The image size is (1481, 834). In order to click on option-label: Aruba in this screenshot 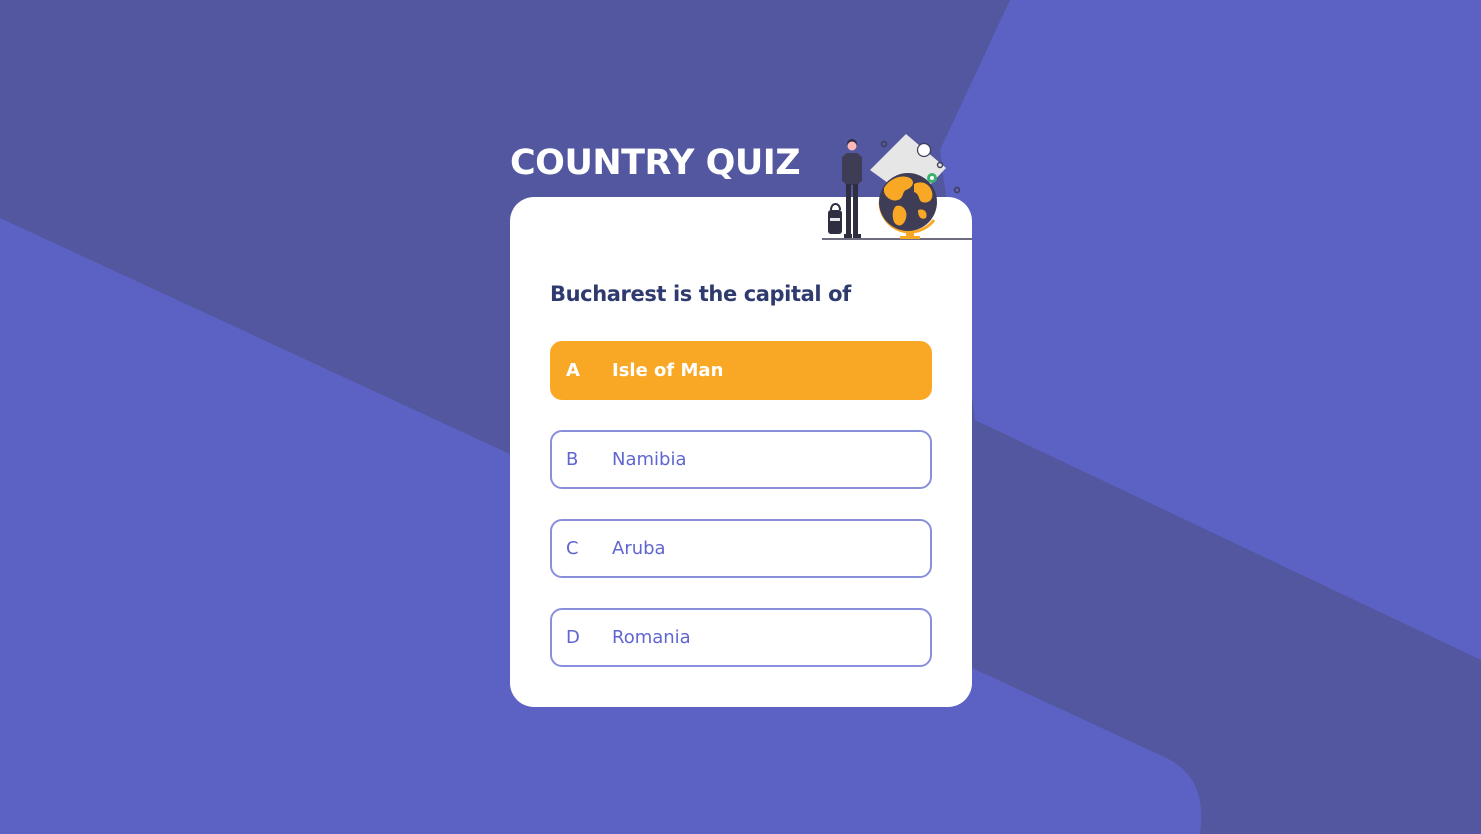, I will do `click(639, 548)`.